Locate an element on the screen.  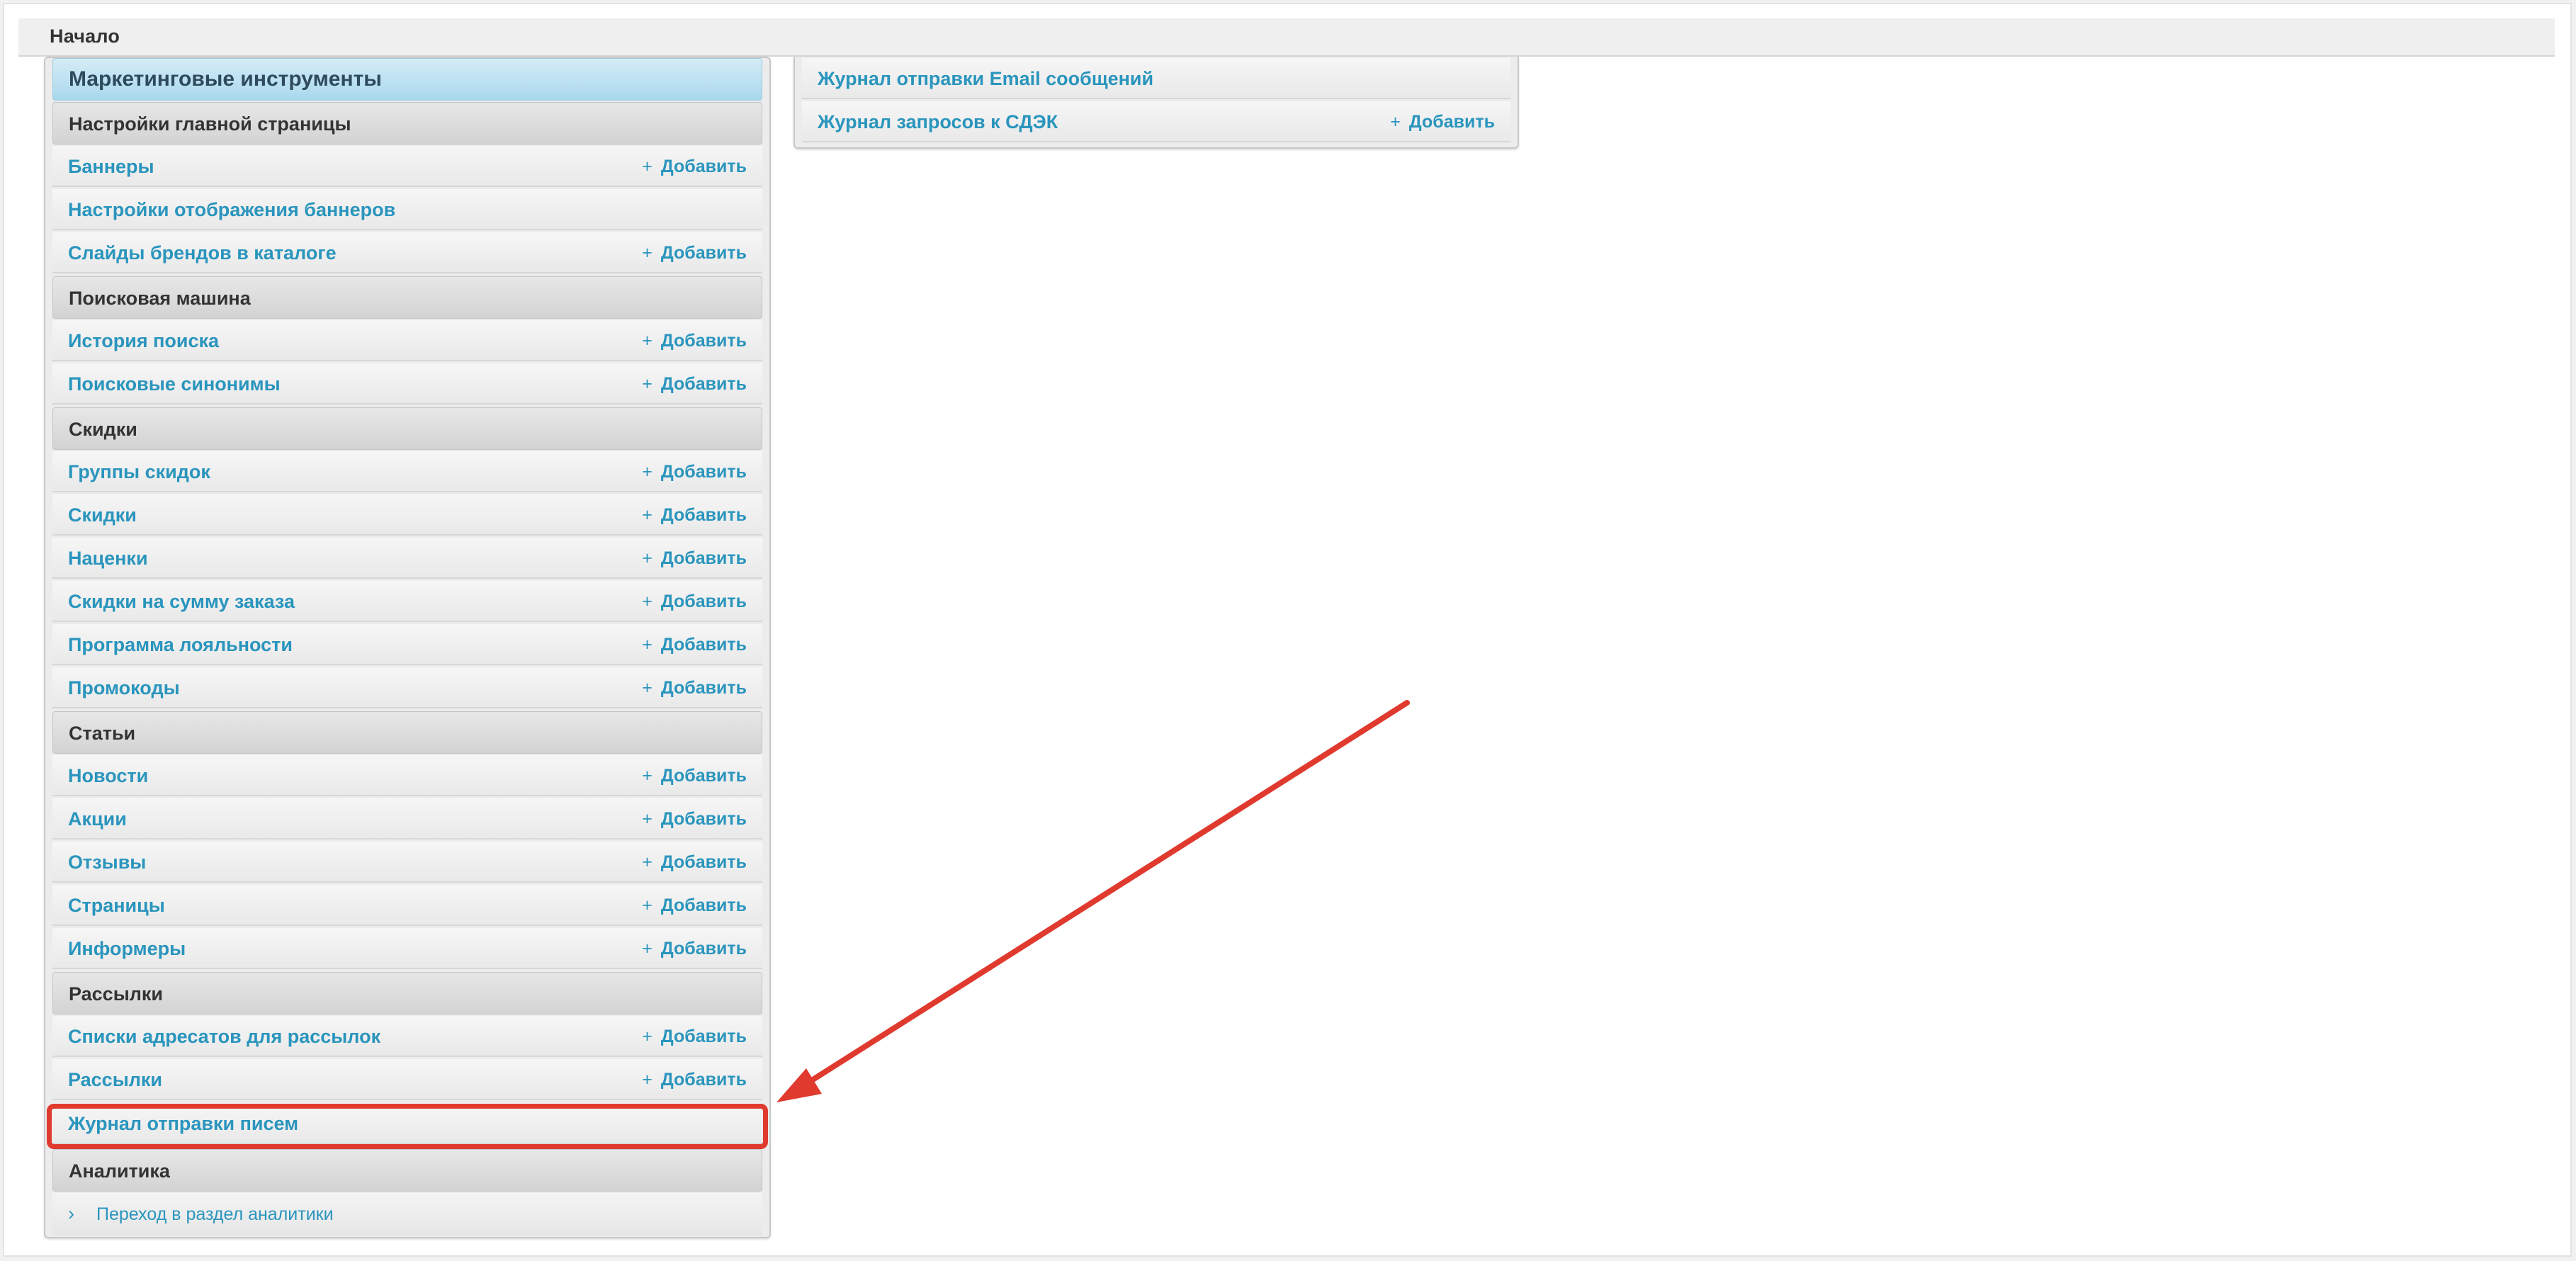
arrow-shaft is located at coordinates (1104, 895).